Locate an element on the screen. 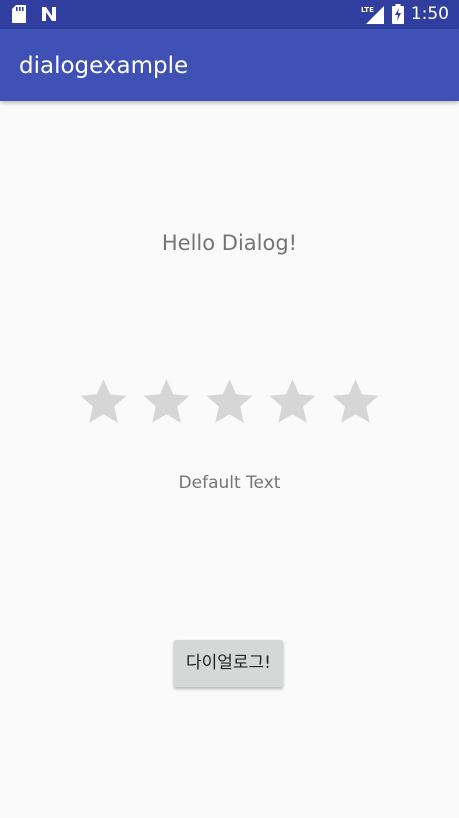 This screenshot has height=818, width=459. status-clock: 1:50 is located at coordinates (429, 14).